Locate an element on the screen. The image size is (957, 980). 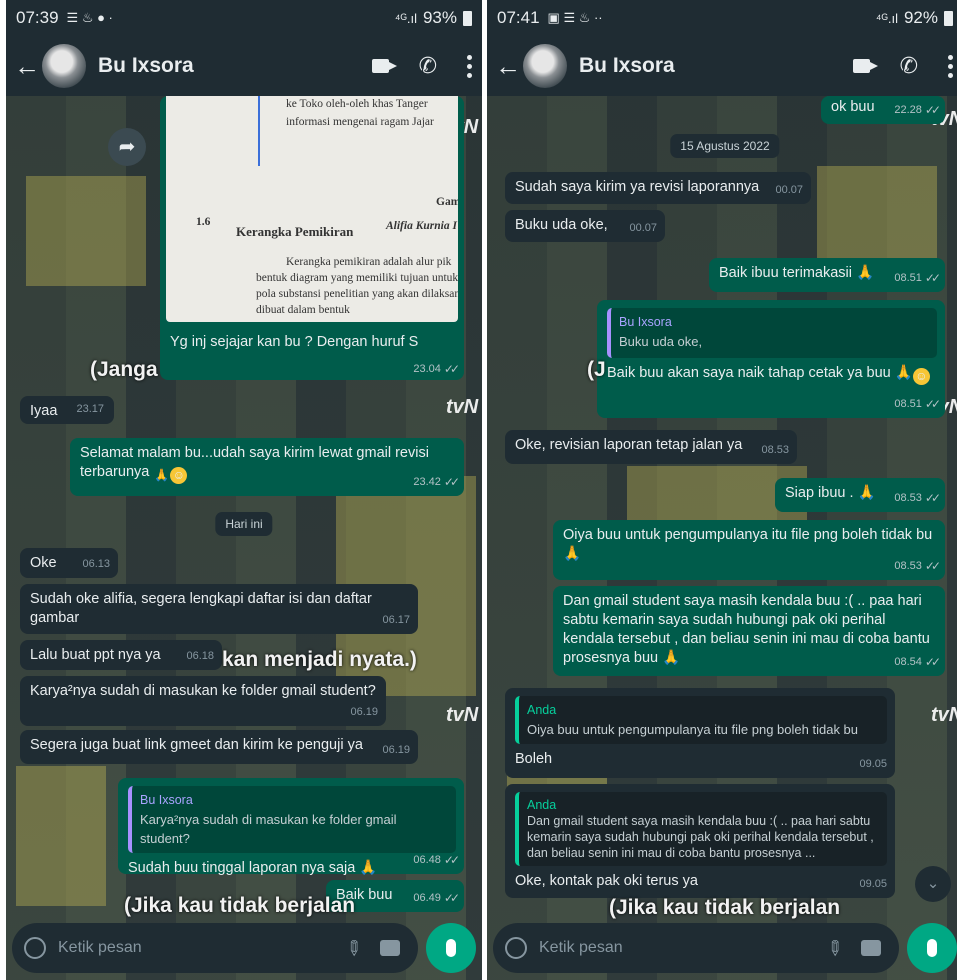
quoted-message: Bu Ixsora Buku uda oke, is located at coordinates (772, 333).